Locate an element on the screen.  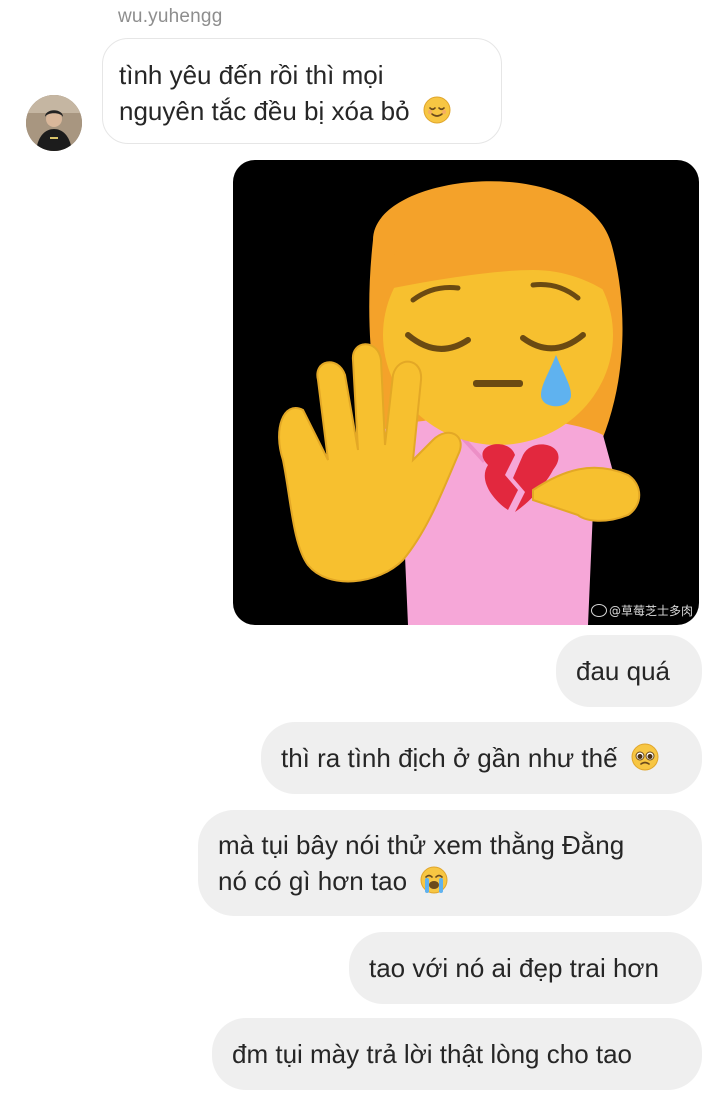
pleading-face-icon is located at coordinates (645, 757).